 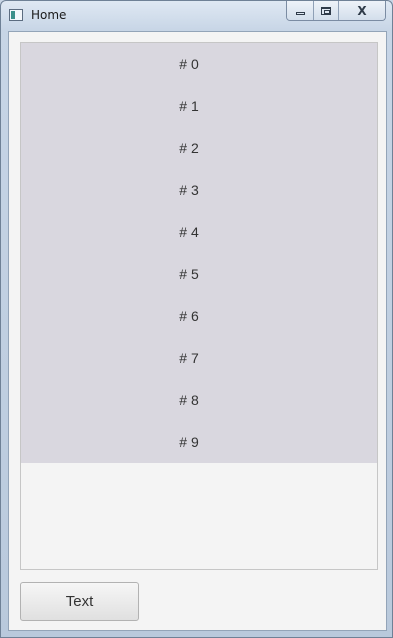 What do you see at coordinates (300, 13) in the screenshot?
I see `minimize-icon` at bounding box center [300, 13].